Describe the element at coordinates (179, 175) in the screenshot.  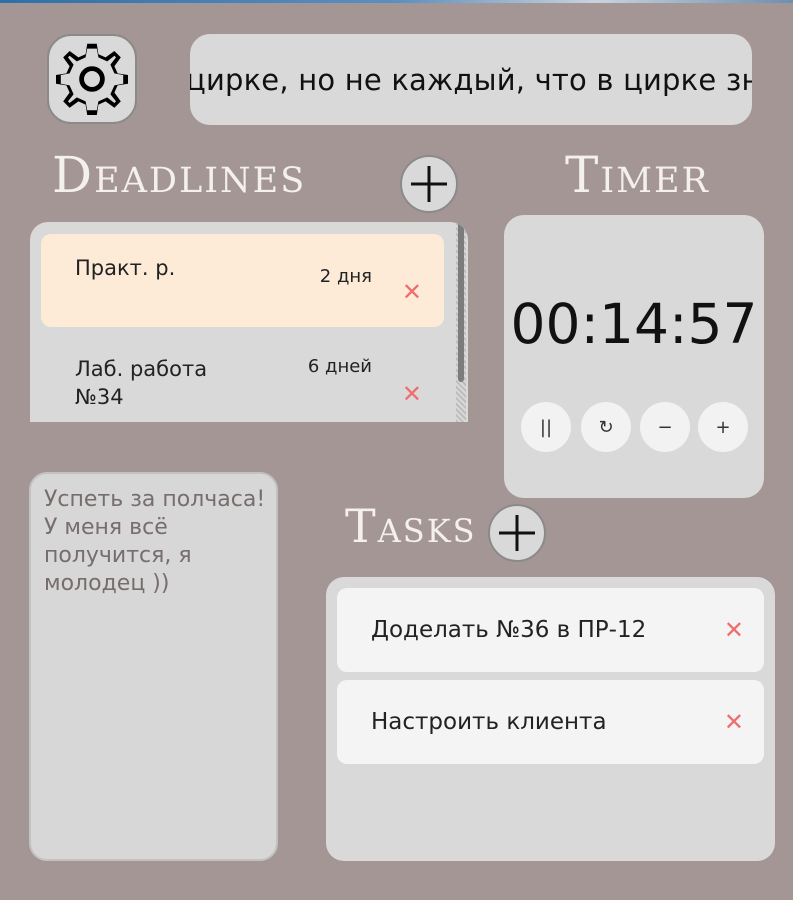
I see `deadlines-title: Deadlines` at that location.